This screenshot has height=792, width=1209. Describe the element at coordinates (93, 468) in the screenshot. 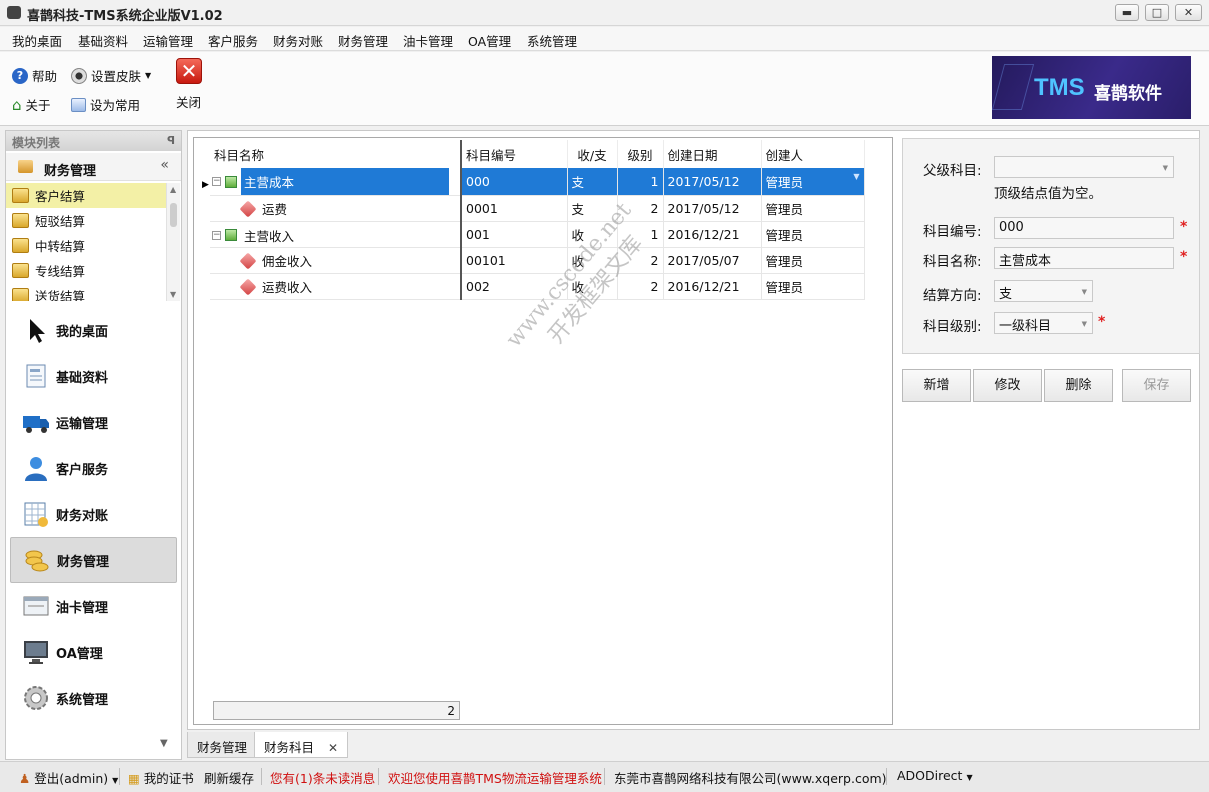

I see `nav-customer-service: 客户服务` at that location.